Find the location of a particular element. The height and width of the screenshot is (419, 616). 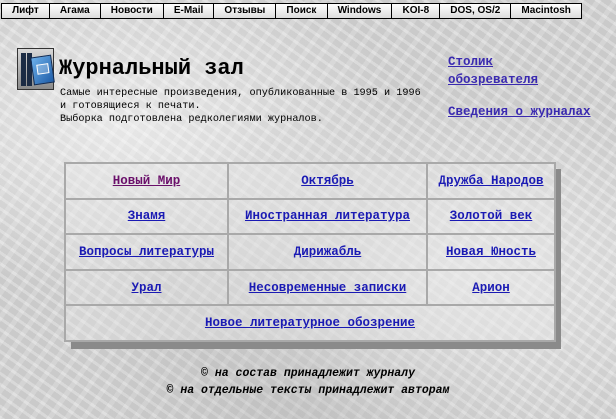

nav-koi8: KOI-8 is located at coordinates (416, 11).